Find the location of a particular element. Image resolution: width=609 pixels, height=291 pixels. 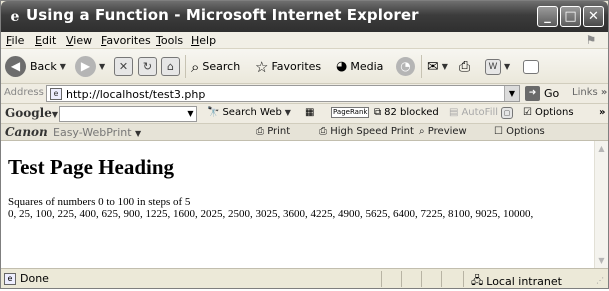

canon-preview-button: ⌕ Preview is located at coordinates (443, 131).